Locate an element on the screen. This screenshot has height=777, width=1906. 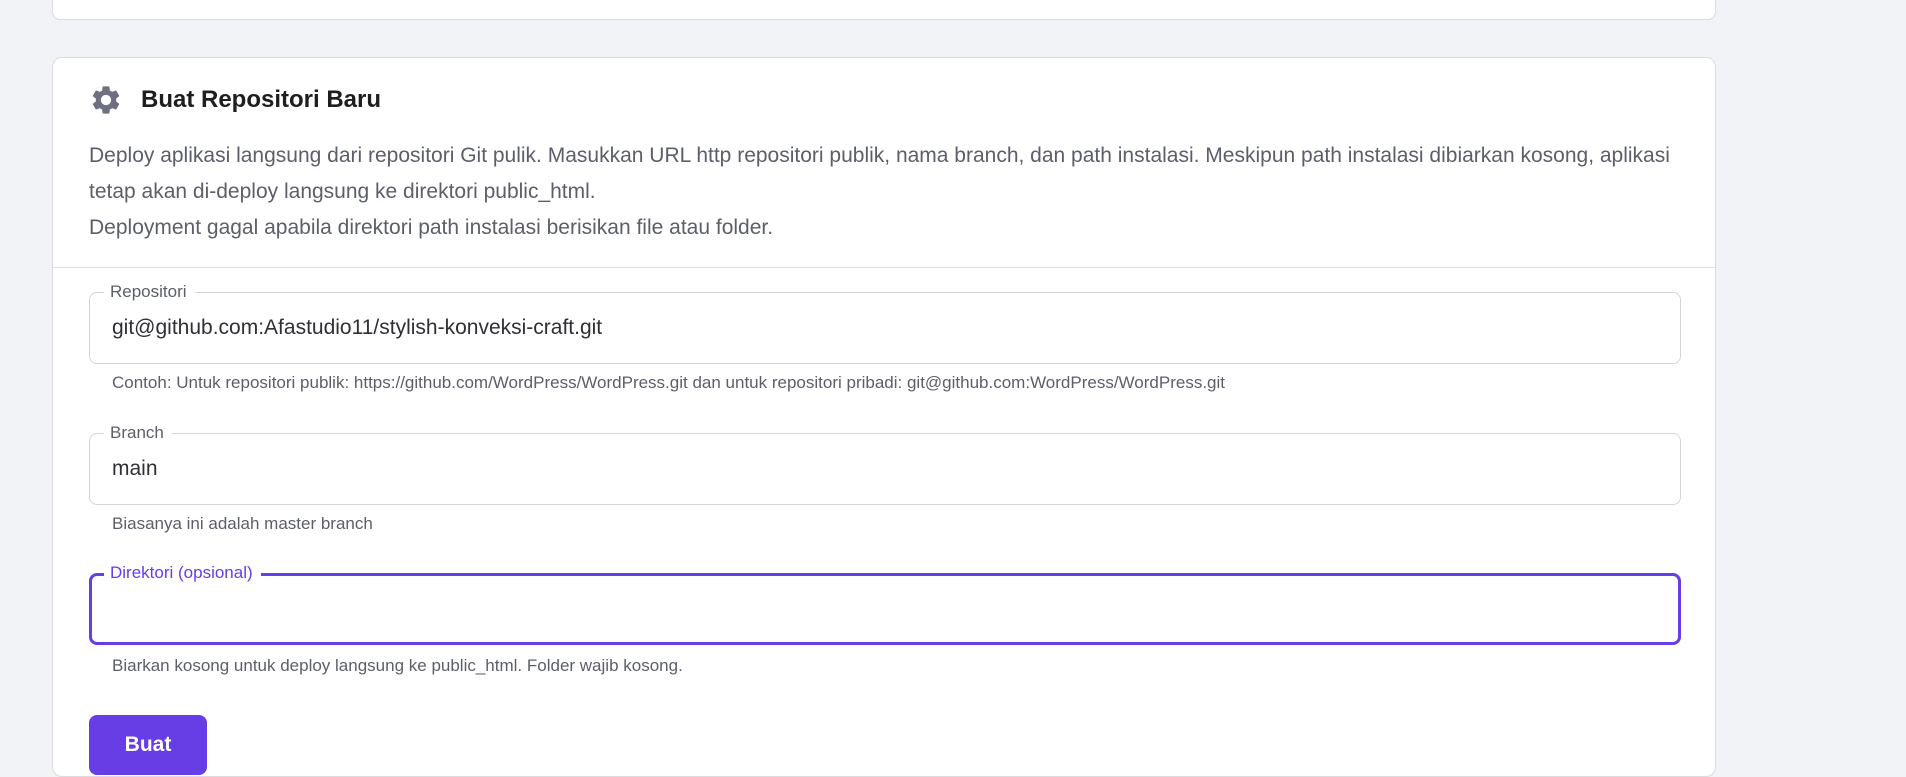
branch-field: Branch is located at coordinates (885, 463).